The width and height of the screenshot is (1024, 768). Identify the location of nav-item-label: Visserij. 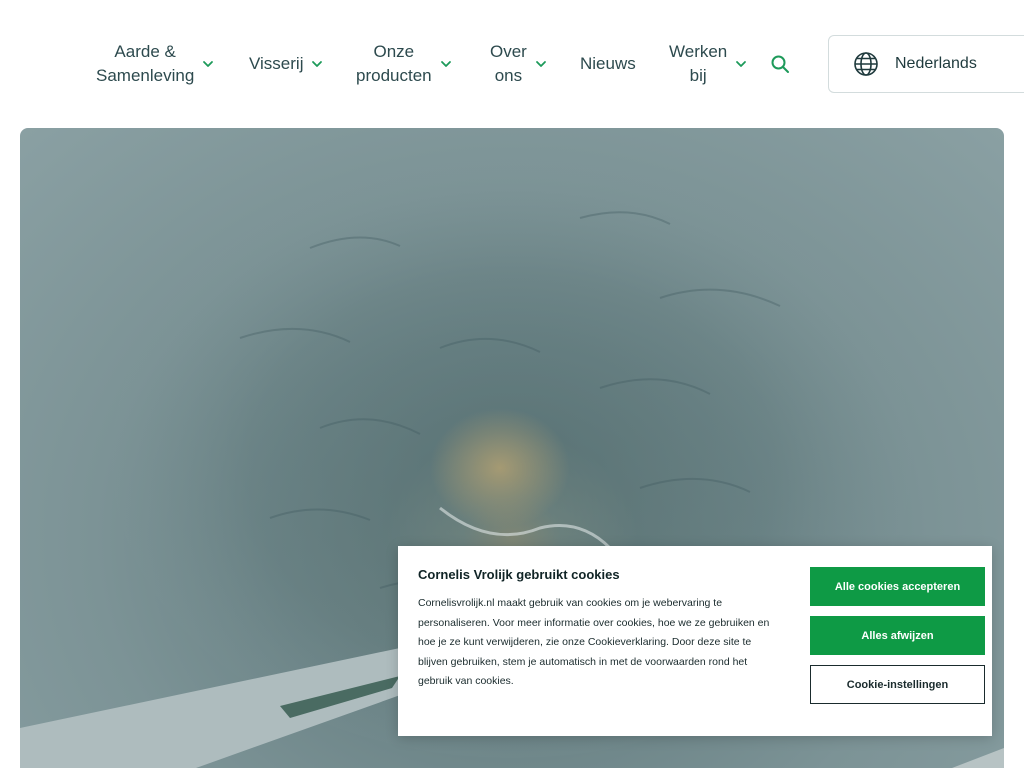
(276, 63).